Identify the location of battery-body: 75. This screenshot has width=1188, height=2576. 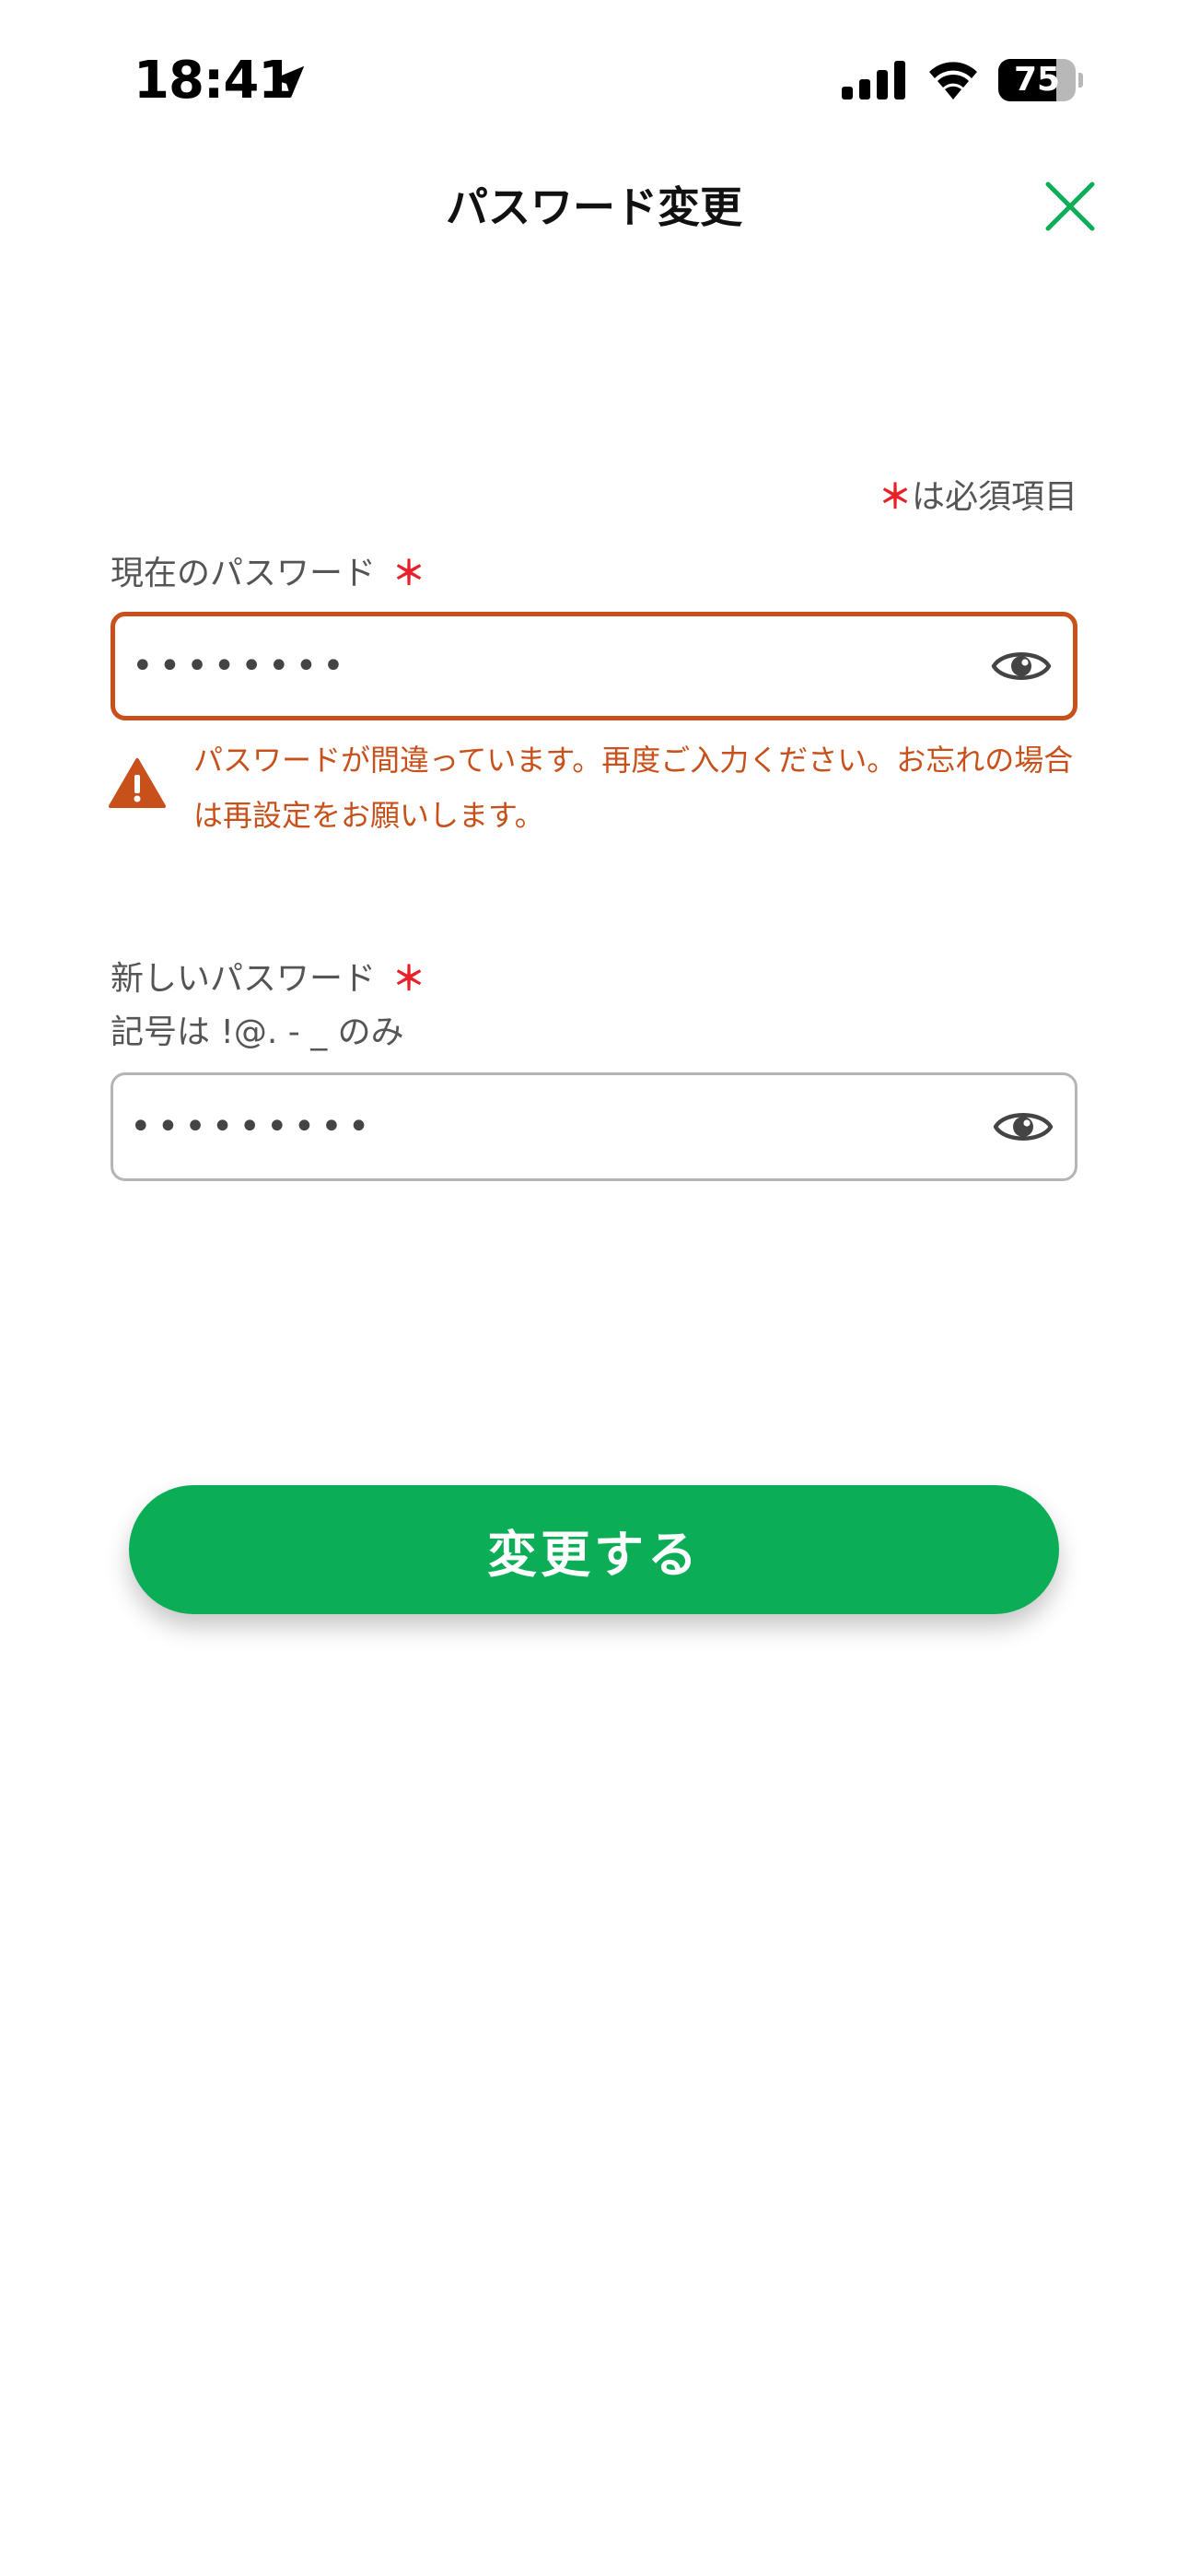
(1037, 80).